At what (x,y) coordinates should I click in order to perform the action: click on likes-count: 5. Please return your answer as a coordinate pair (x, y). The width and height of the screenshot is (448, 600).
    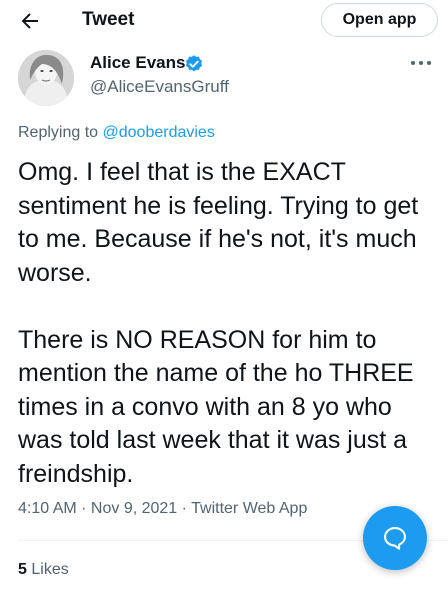
    Looking at the image, I should click on (22, 569).